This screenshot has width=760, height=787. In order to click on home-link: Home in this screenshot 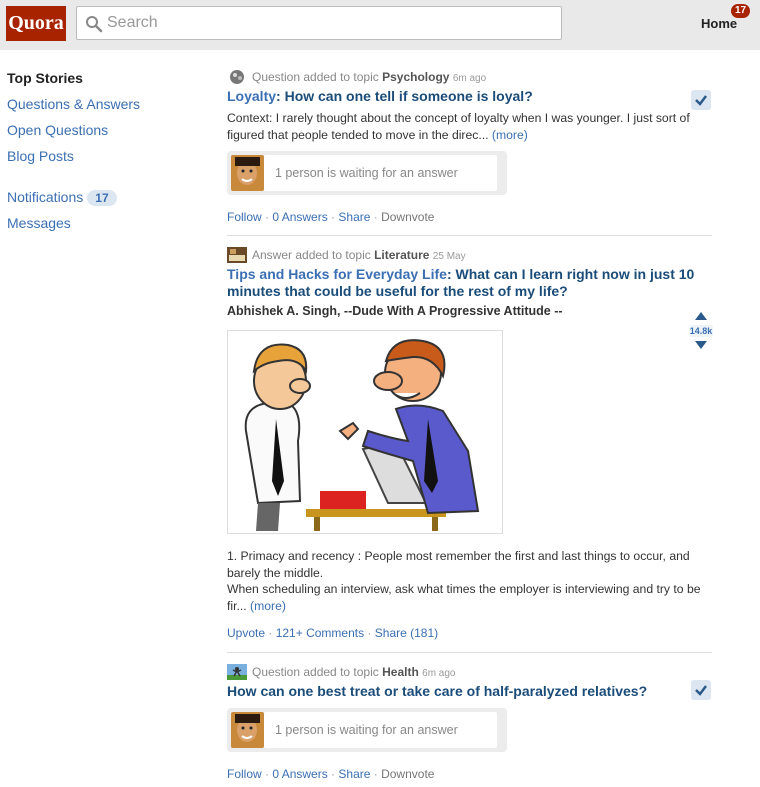, I will do `click(719, 23)`.